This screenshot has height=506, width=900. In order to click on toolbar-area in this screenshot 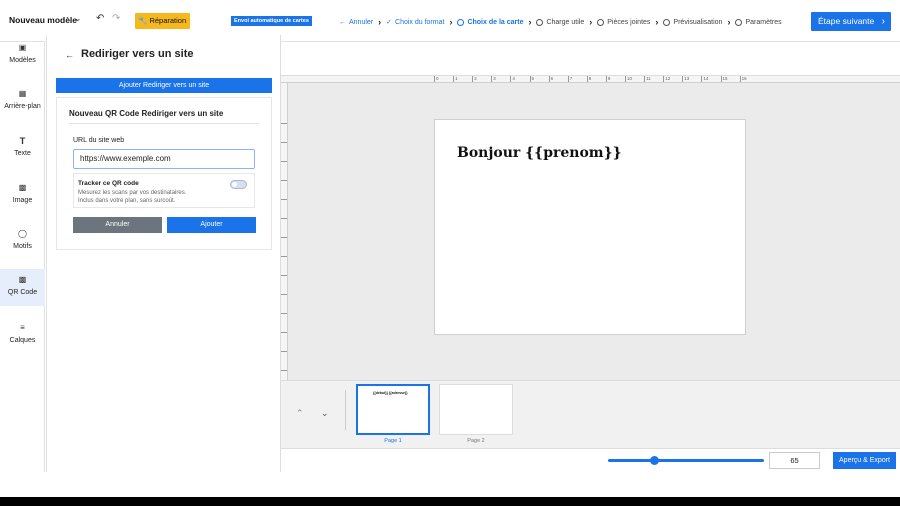, I will do `click(590, 59)`.